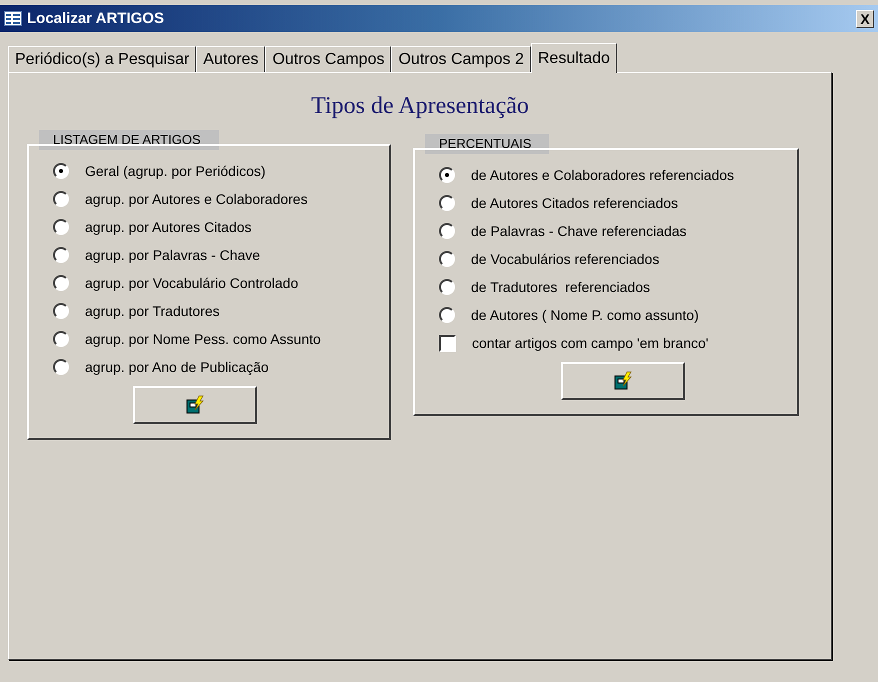 Image resolution: width=878 pixels, height=682 pixels. What do you see at coordinates (447, 343) in the screenshot?
I see `checkbox` at bounding box center [447, 343].